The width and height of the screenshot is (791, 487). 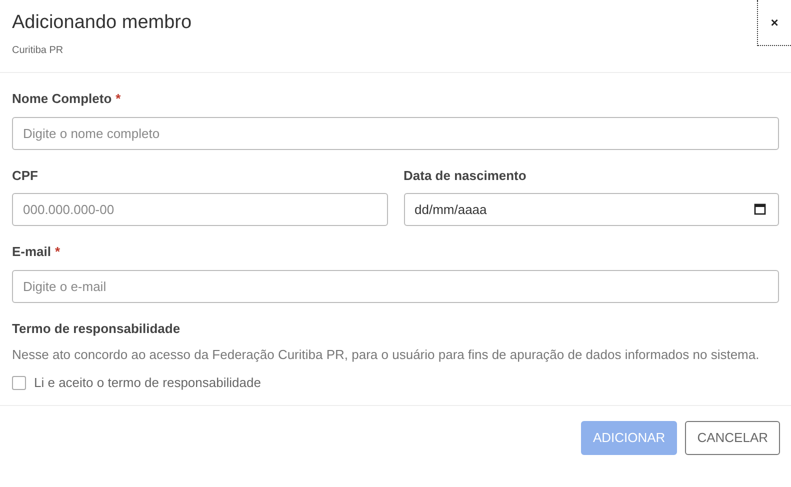 What do you see at coordinates (465, 175) in the screenshot?
I see `field-label: Data de nascimento` at bounding box center [465, 175].